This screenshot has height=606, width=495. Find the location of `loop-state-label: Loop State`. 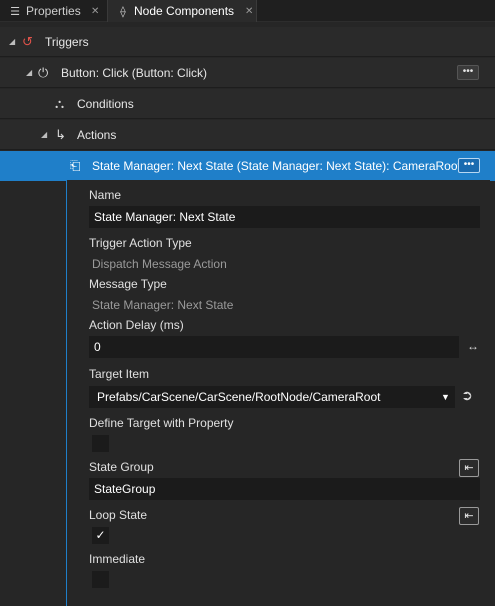

loop-state-label: Loop State is located at coordinates (118, 515).